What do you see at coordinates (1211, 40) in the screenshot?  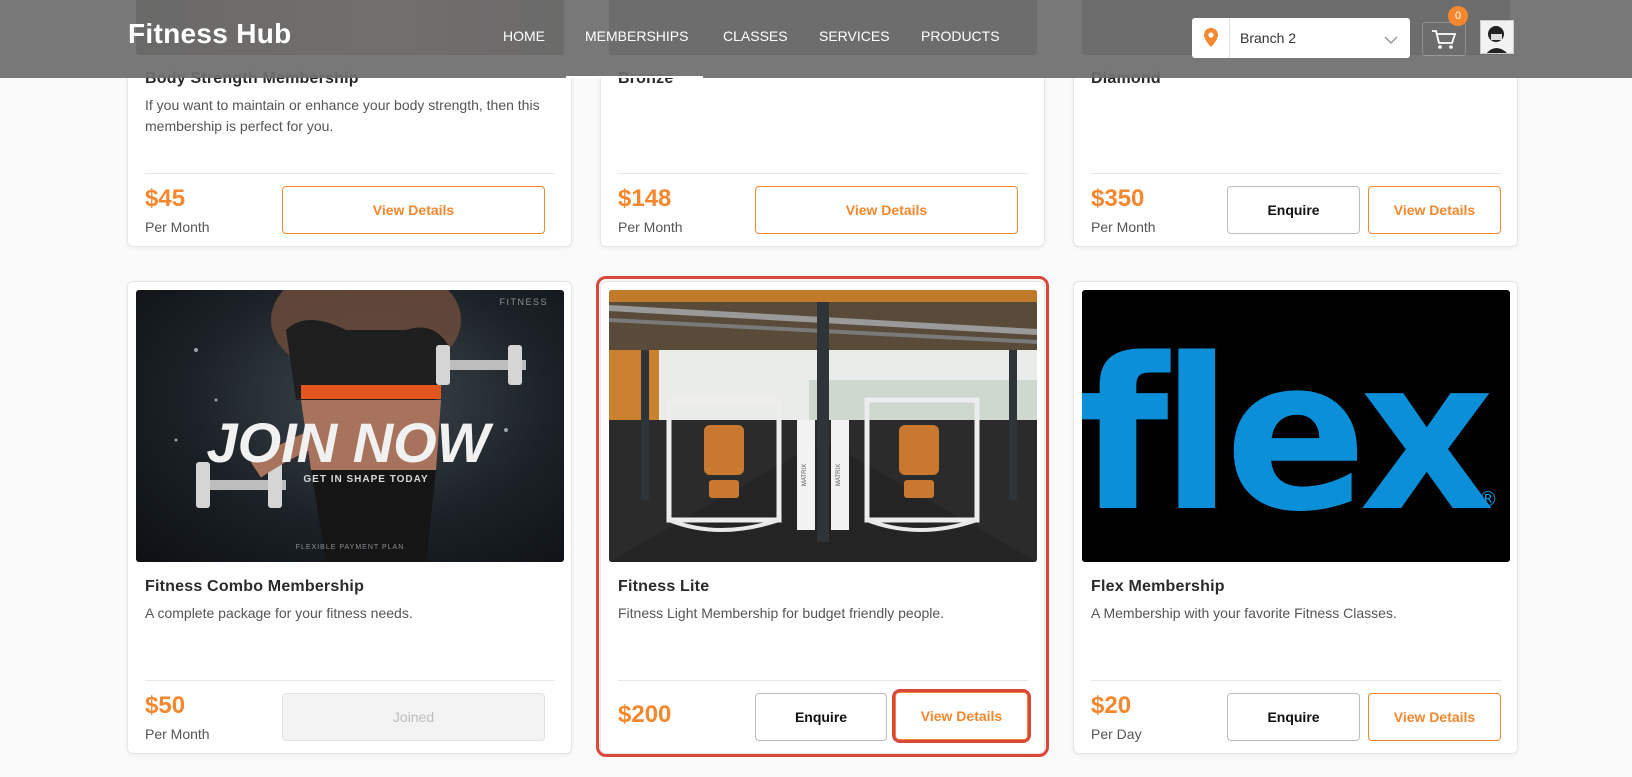 I see `map-pin-icon` at bounding box center [1211, 40].